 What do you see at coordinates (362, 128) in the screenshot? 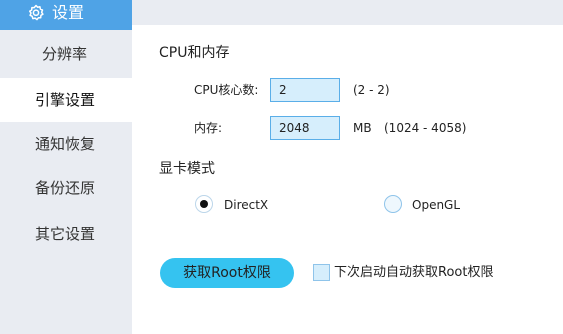
I see `memory-unit: MB` at bounding box center [362, 128].